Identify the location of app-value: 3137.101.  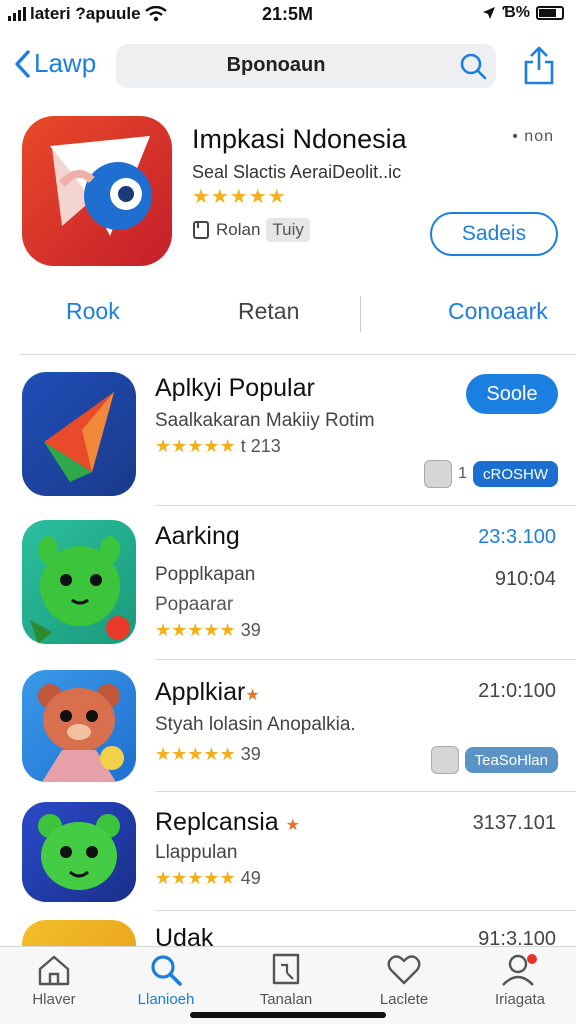
(514, 823).